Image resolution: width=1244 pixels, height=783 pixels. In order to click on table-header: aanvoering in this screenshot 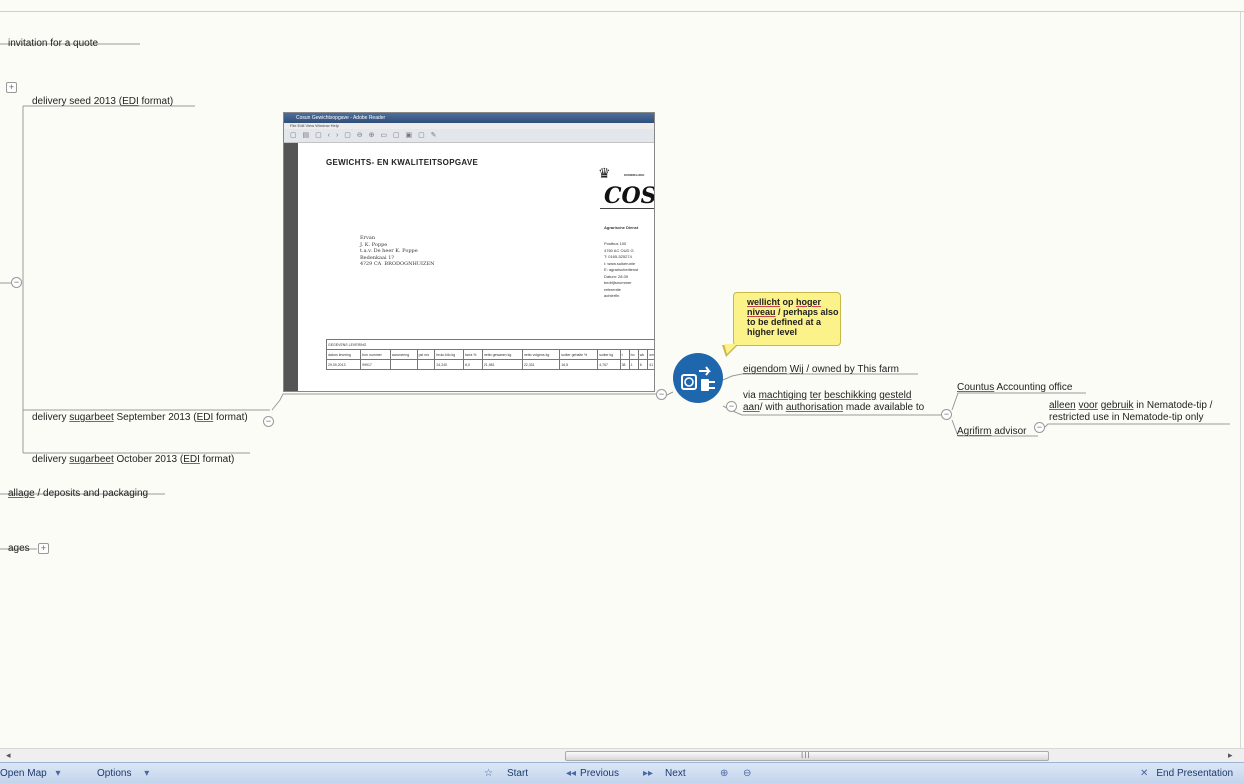, I will do `click(403, 354)`.